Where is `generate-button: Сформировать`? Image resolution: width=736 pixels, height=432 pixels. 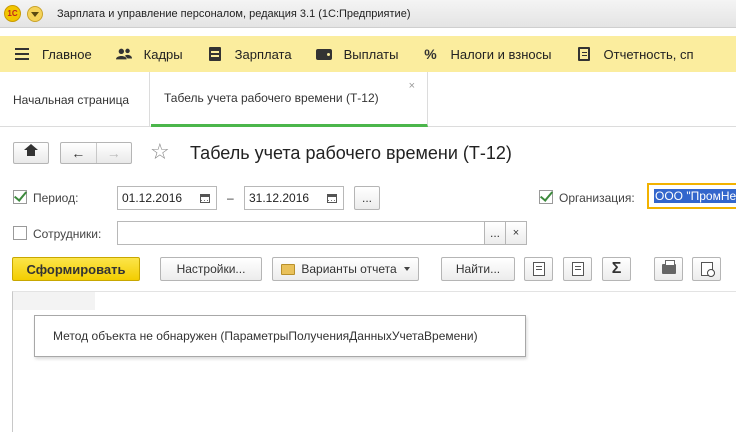 generate-button: Сформировать is located at coordinates (76, 269).